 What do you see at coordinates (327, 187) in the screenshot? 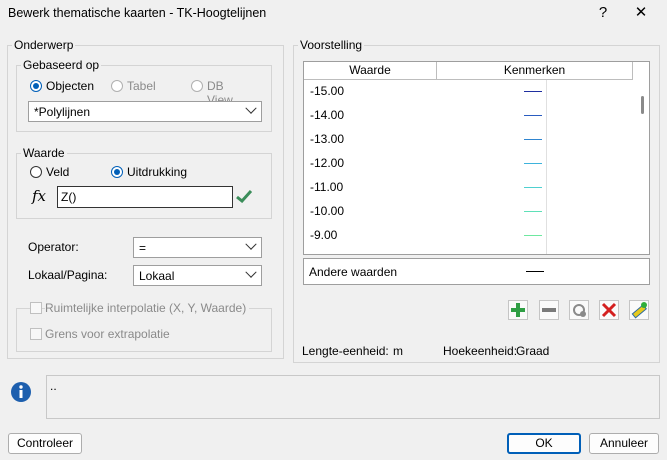
I see `row-value: -11.00` at bounding box center [327, 187].